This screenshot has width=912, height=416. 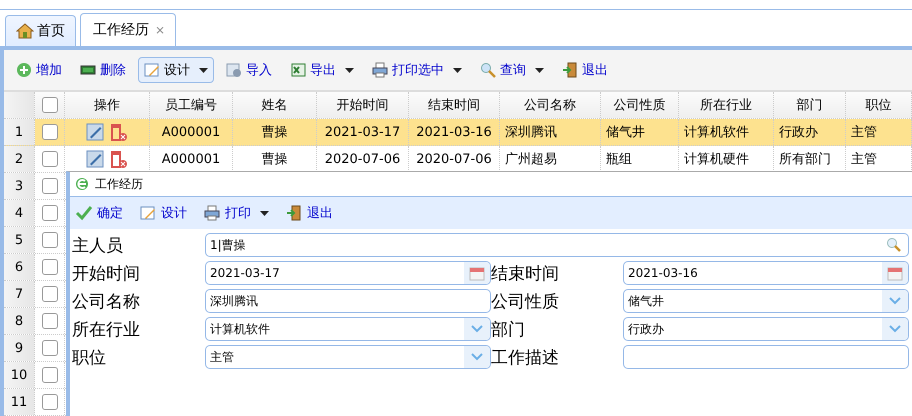 What do you see at coordinates (82, 184) in the screenshot?
I see `browser-icon` at bounding box center [82, 184].